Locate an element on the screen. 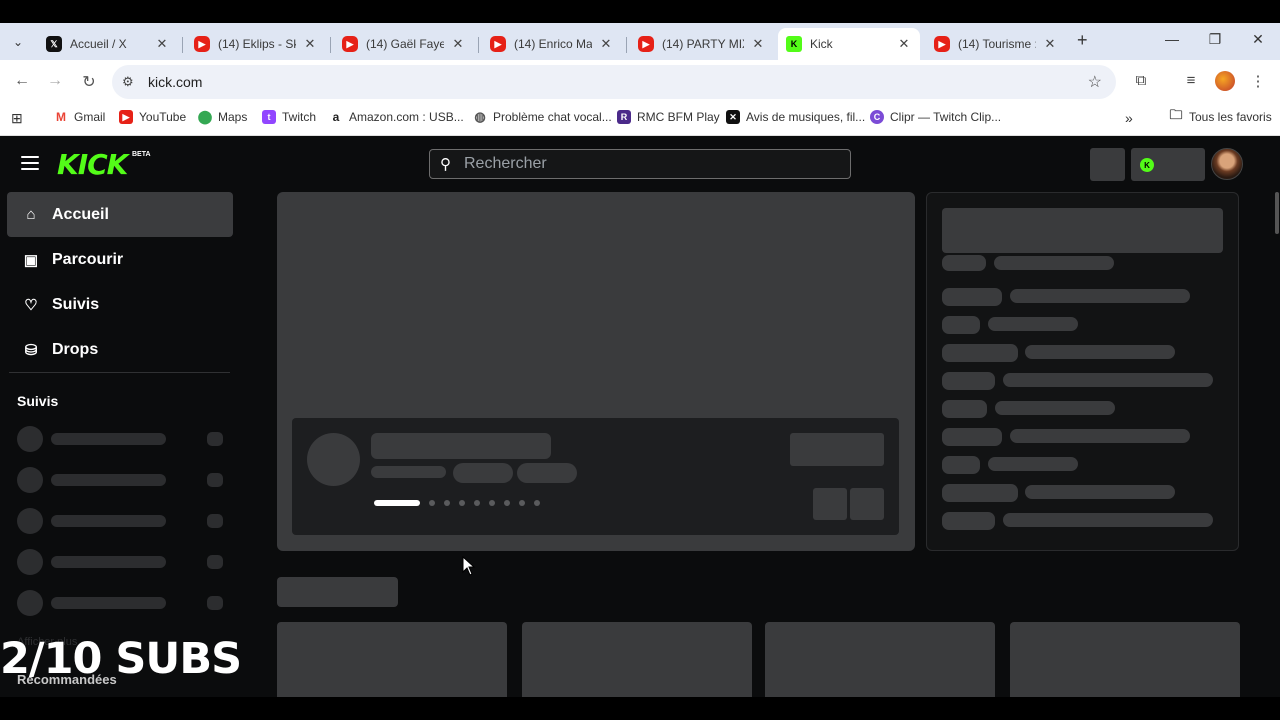 Image resolution: width=1280 pixels, height=720 pixels. skeleton-text is located at coordinates (408, 472).